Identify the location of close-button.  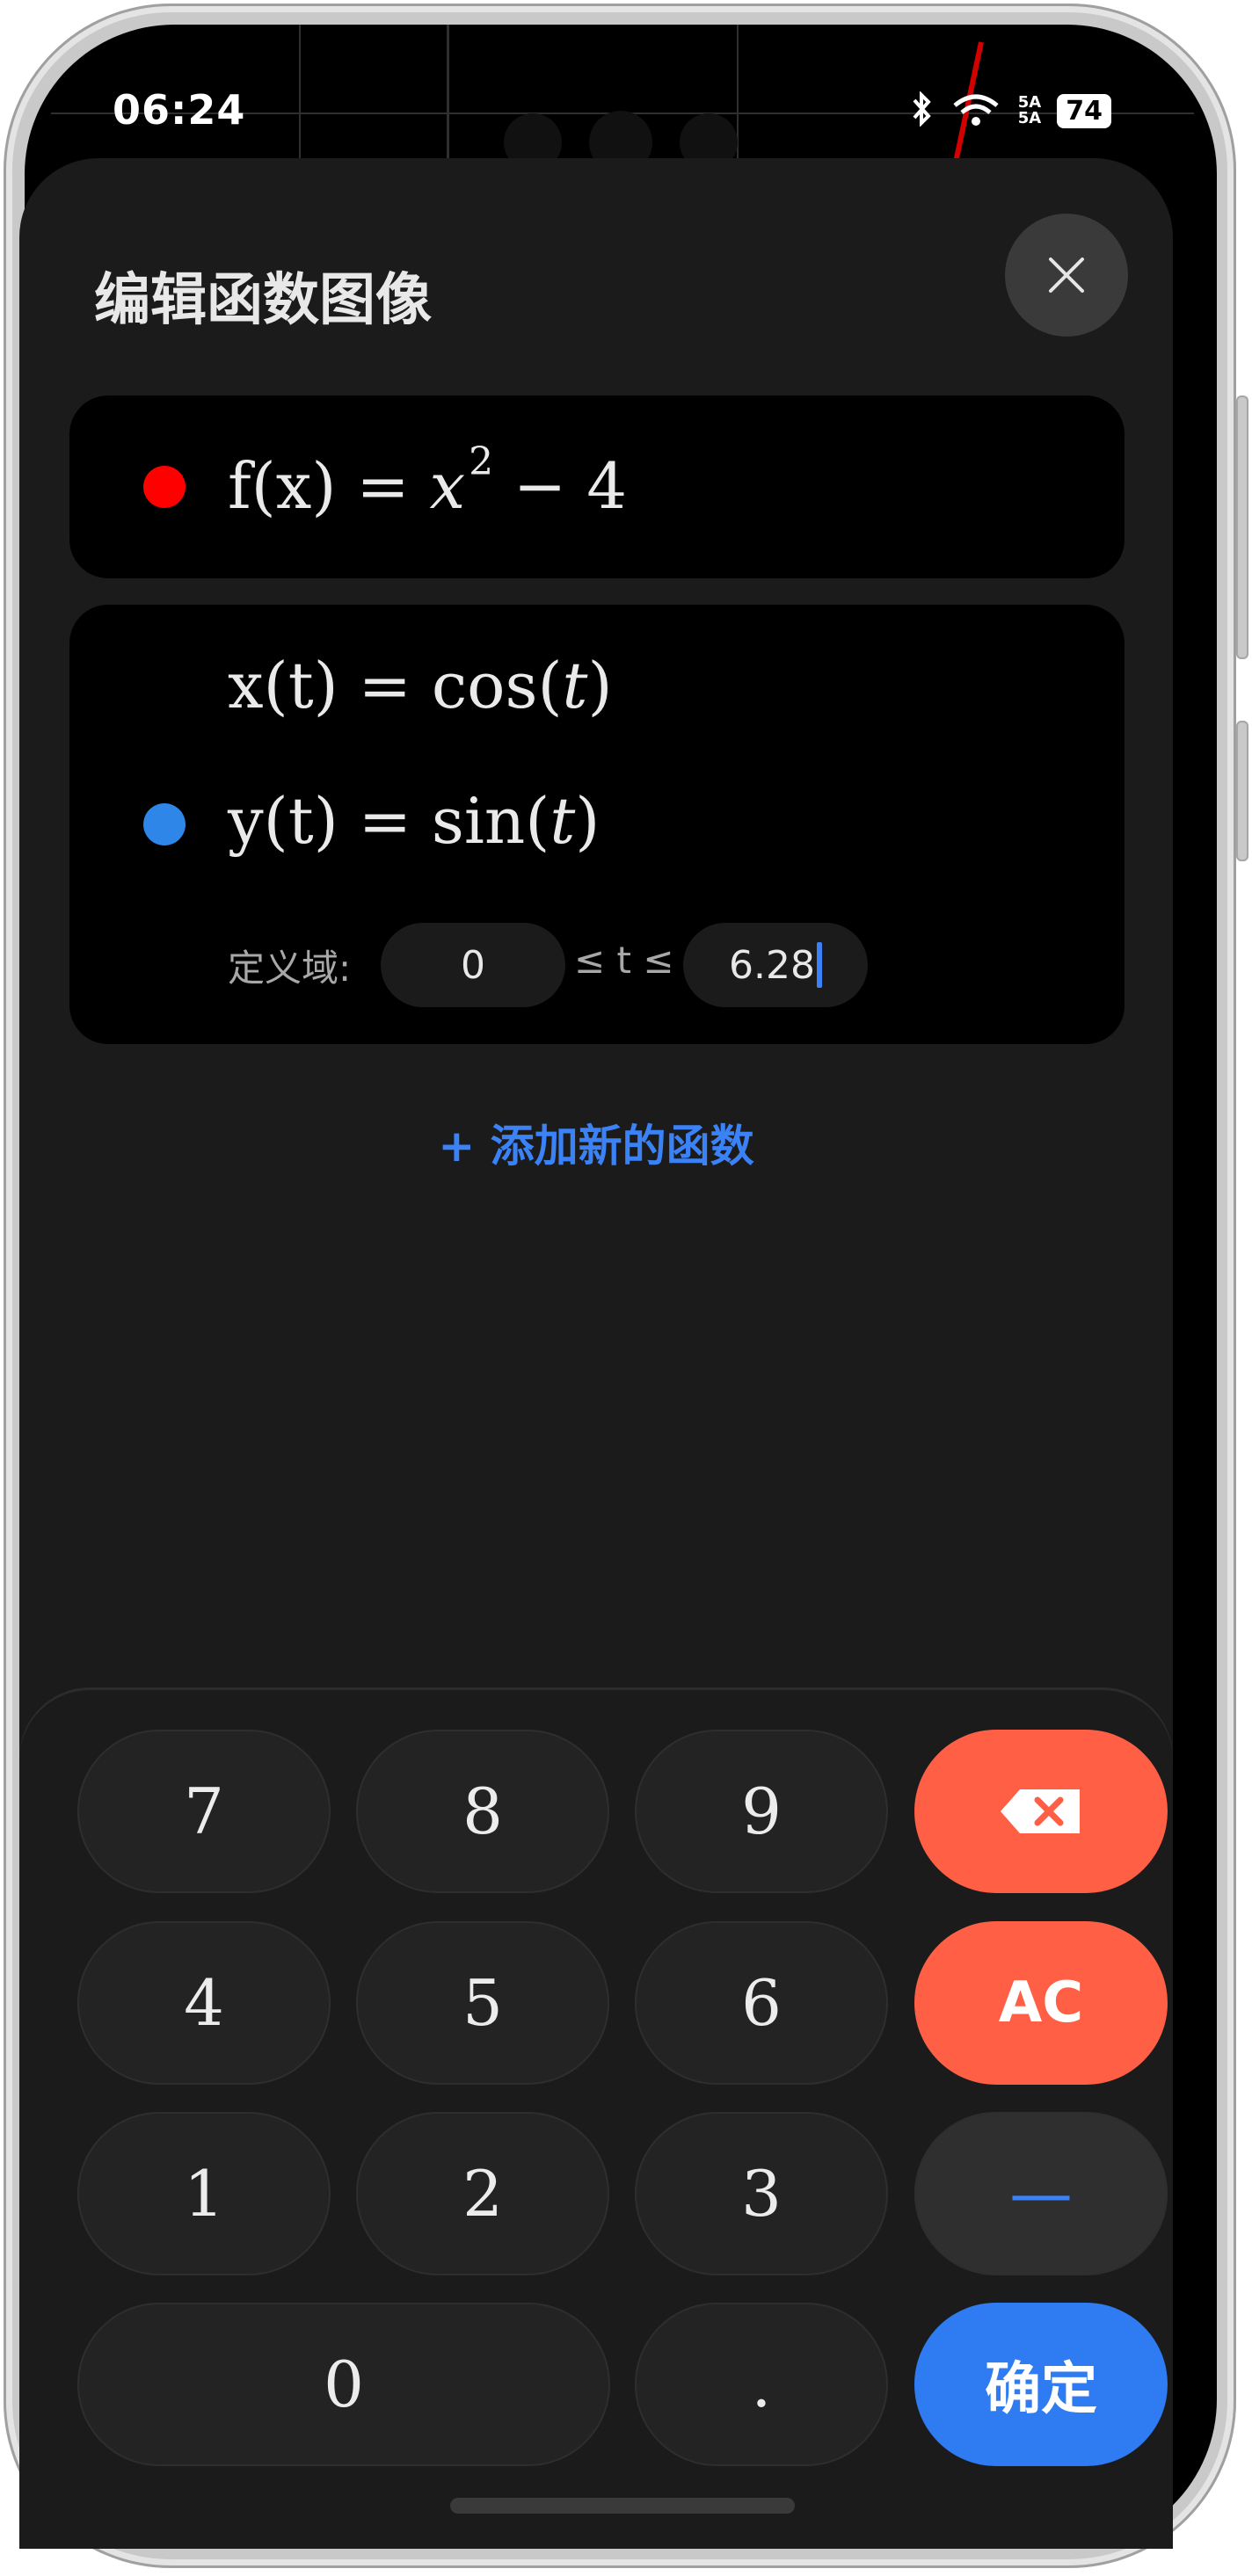
(1066, 275).